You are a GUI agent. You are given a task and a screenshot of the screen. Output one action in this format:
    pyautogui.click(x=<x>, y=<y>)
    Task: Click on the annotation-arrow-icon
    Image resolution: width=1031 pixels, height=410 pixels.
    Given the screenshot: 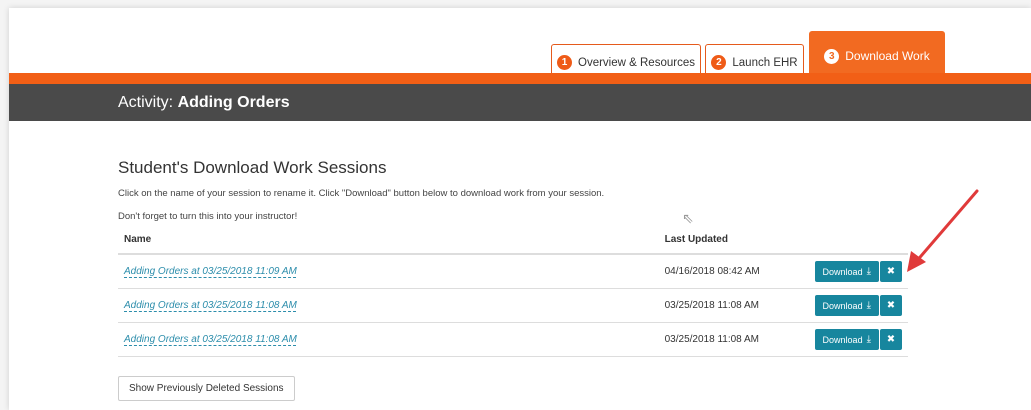 What is the action you would take?
    pyautogui.click(x=943, y=230)
    